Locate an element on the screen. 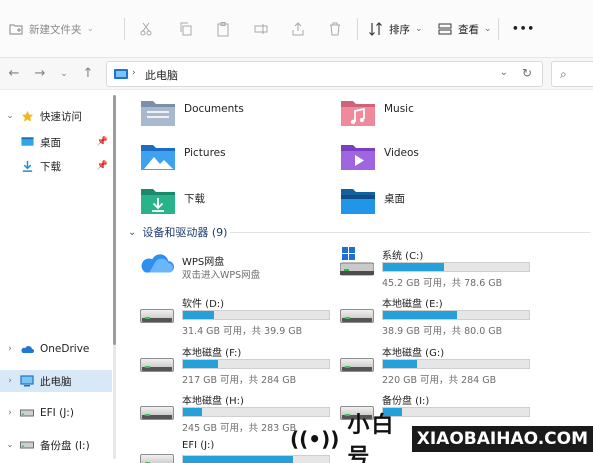  drive-label: 本地磁盘 (H:) is located at coordinates (213, 401).